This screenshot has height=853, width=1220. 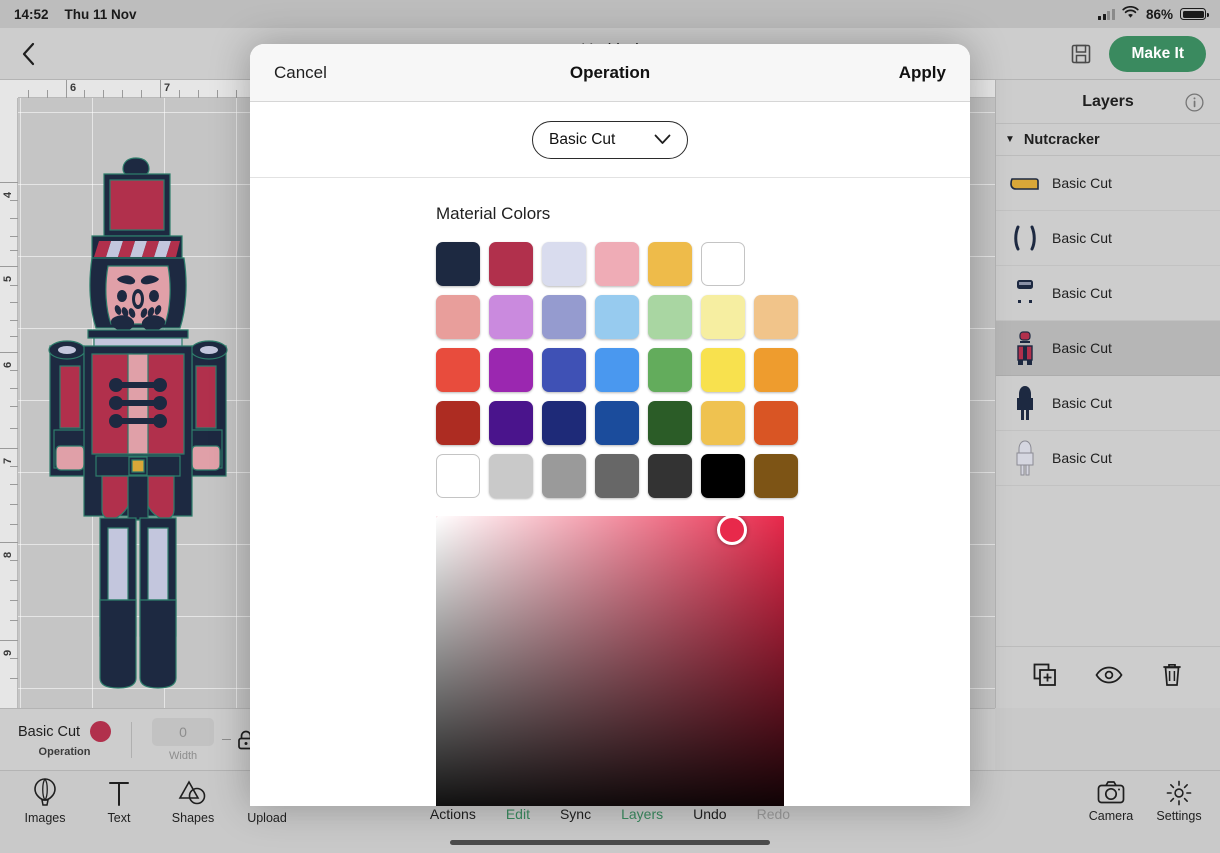 I want to click on status-bar: 14:52 Thu 11 Nov 86%, so click(x=610, y=14).